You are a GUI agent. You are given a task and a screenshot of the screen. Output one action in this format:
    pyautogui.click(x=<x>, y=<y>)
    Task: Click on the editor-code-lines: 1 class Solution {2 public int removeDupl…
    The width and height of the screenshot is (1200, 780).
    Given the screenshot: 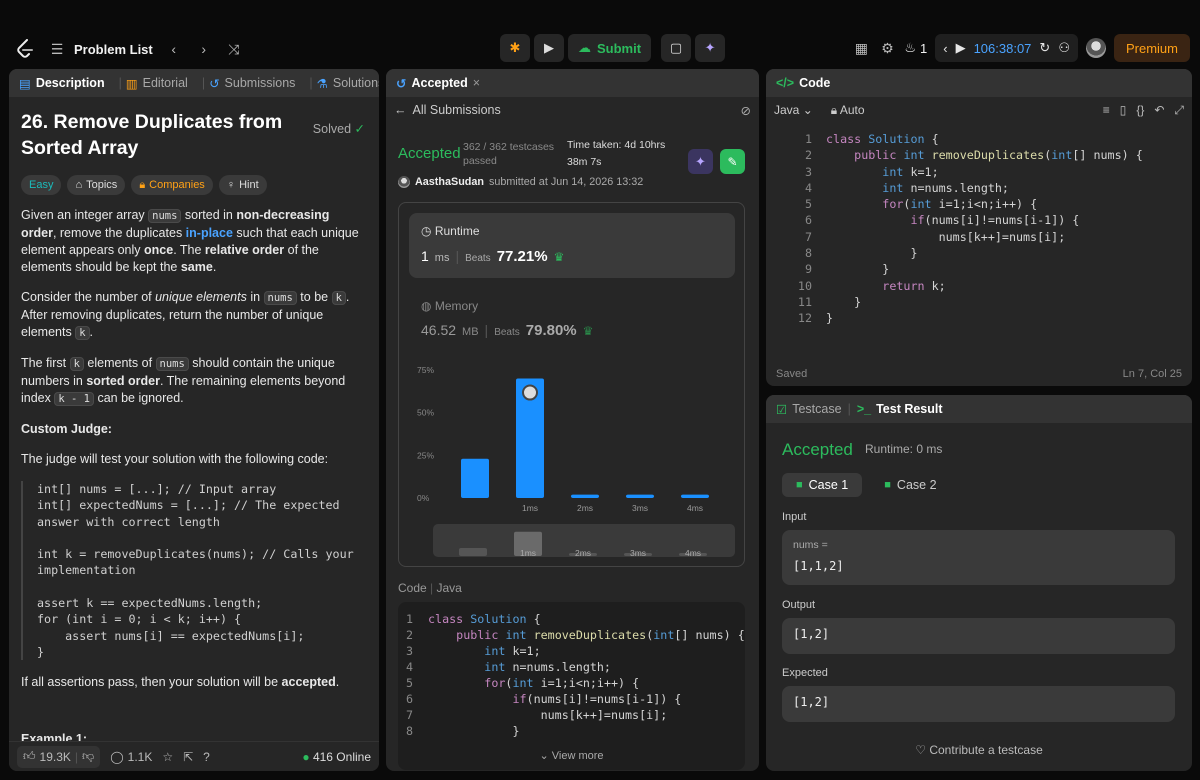 What is the action you would take?
    pyautogui.click(x=979, y=226)
    